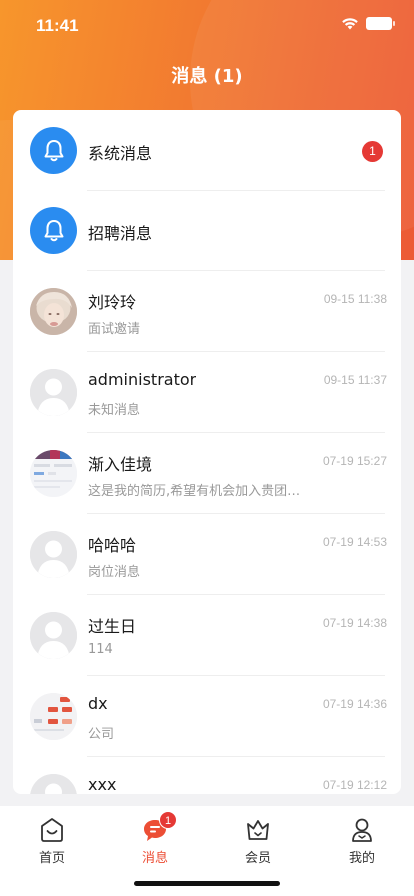  Describe the element at coordinates (100, 649) in the screenshot. I see `message-preview: 114` at that location.